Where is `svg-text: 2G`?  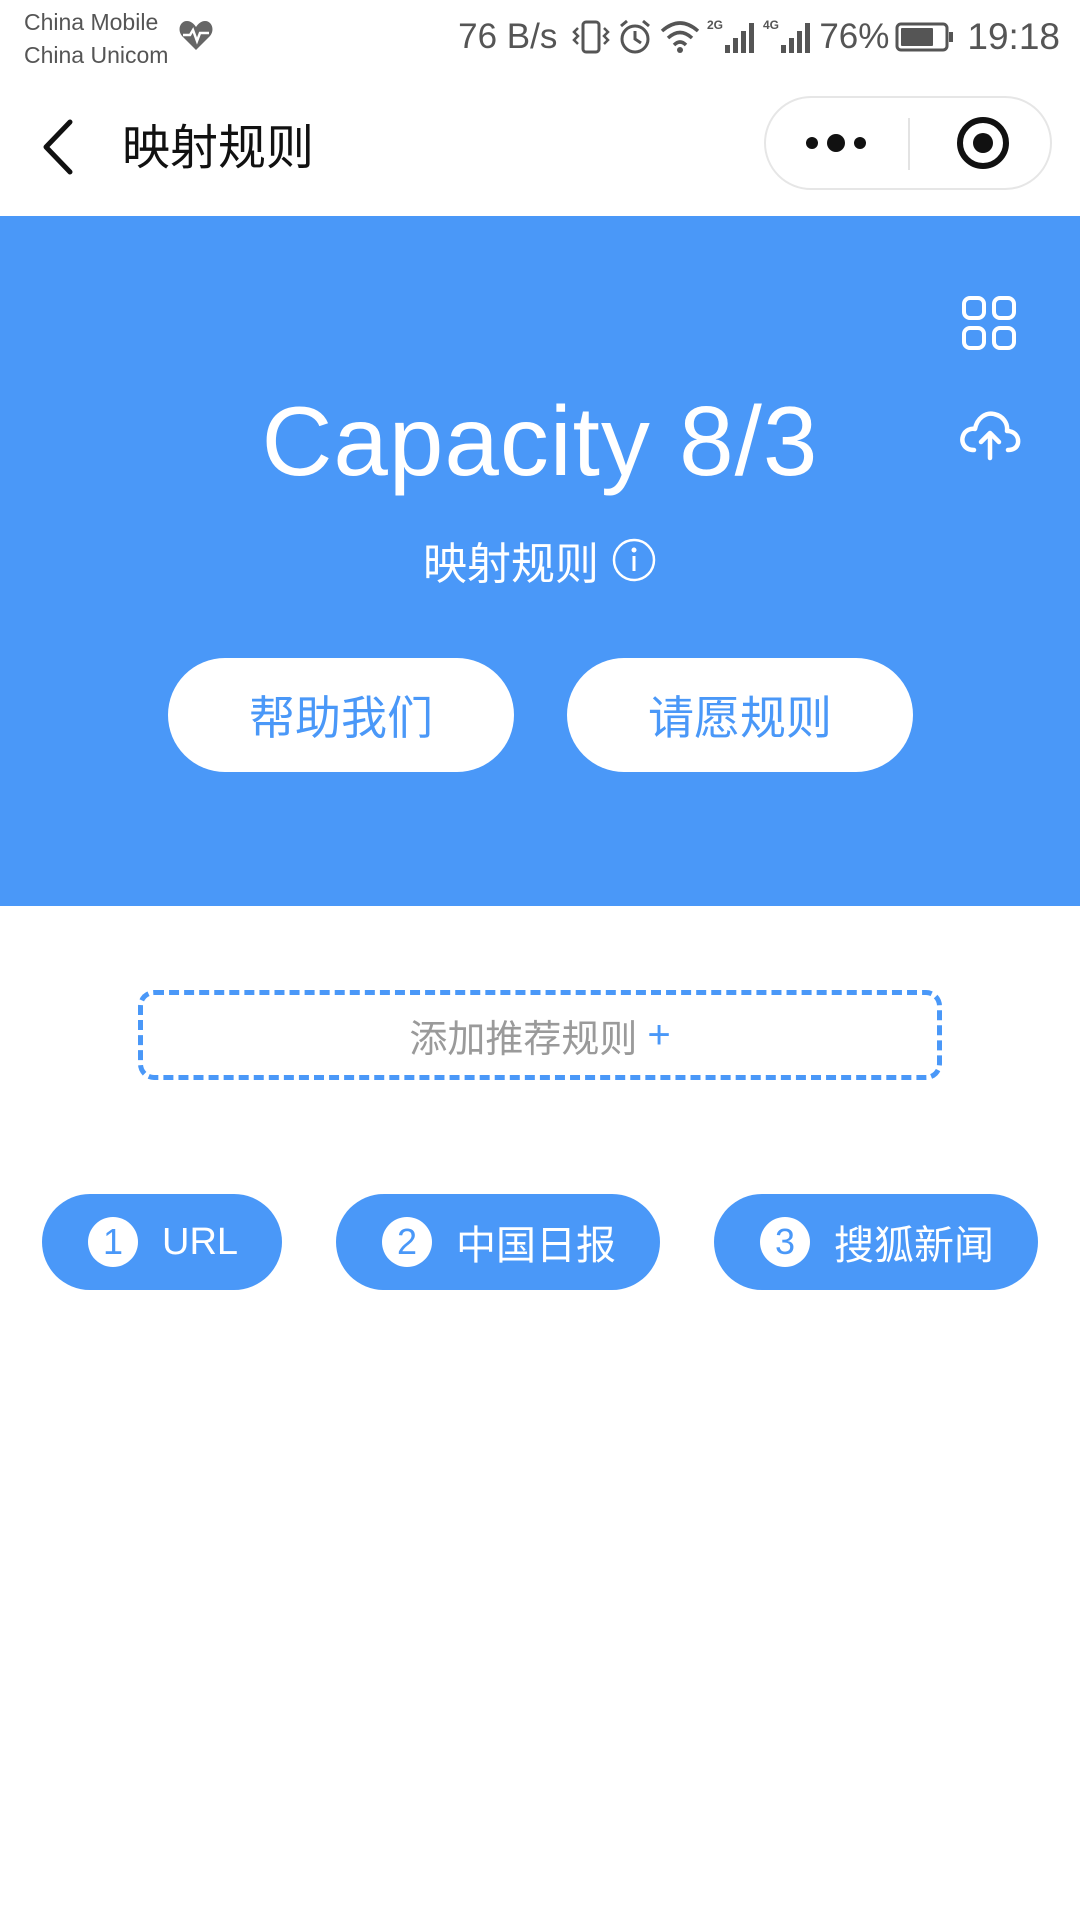 svg-text: 2G is located at coordinates (715, 25).